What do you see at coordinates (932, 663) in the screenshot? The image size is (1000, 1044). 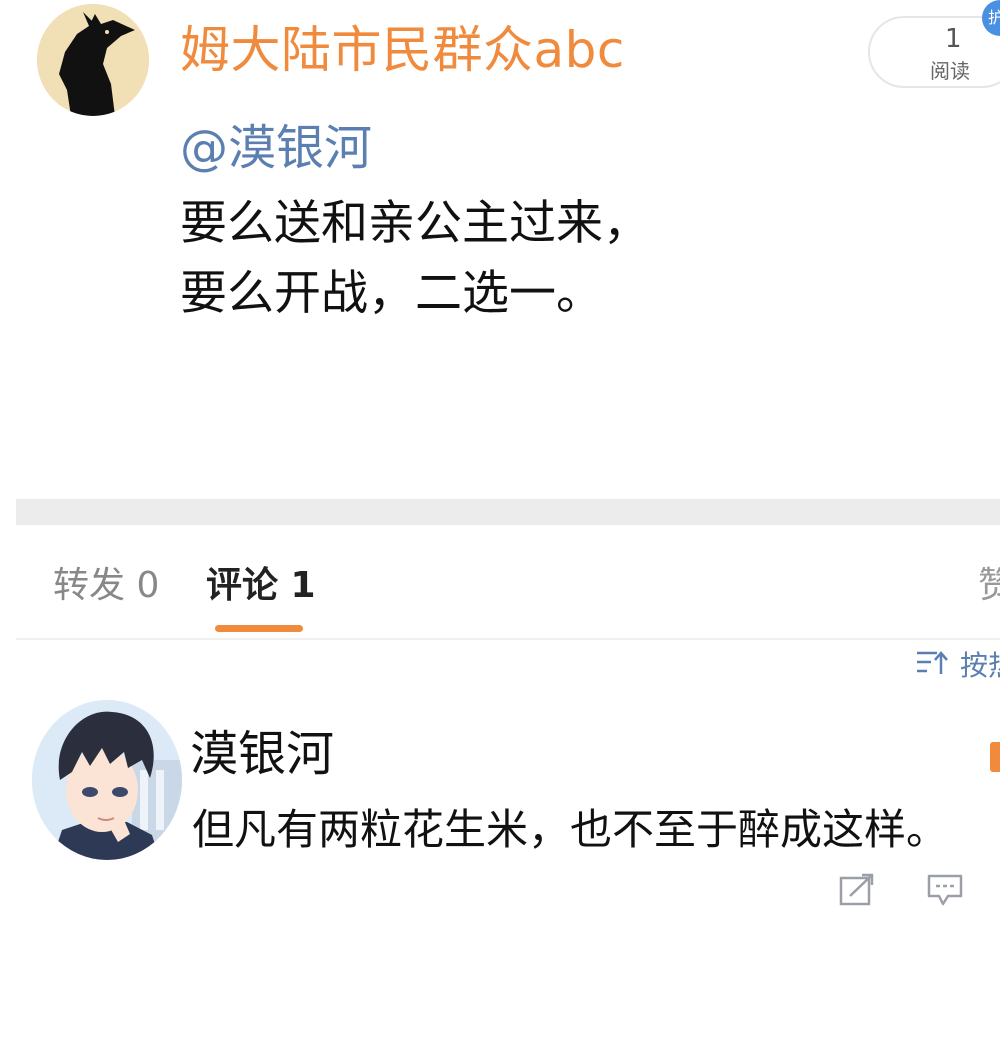 I see `sort-icon` at bounding box center [932, 663].